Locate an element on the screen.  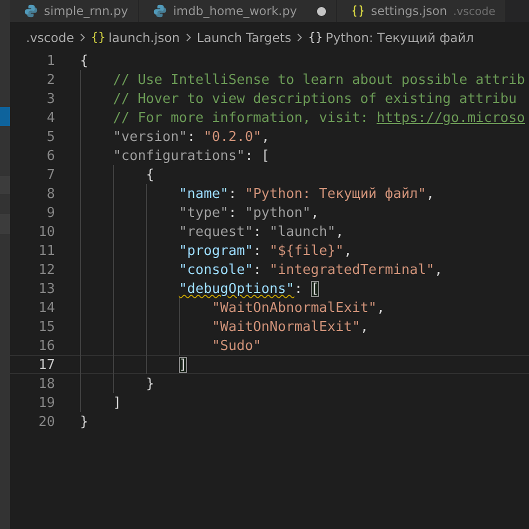
line-number: 5 is located at coordinates (50, 136).